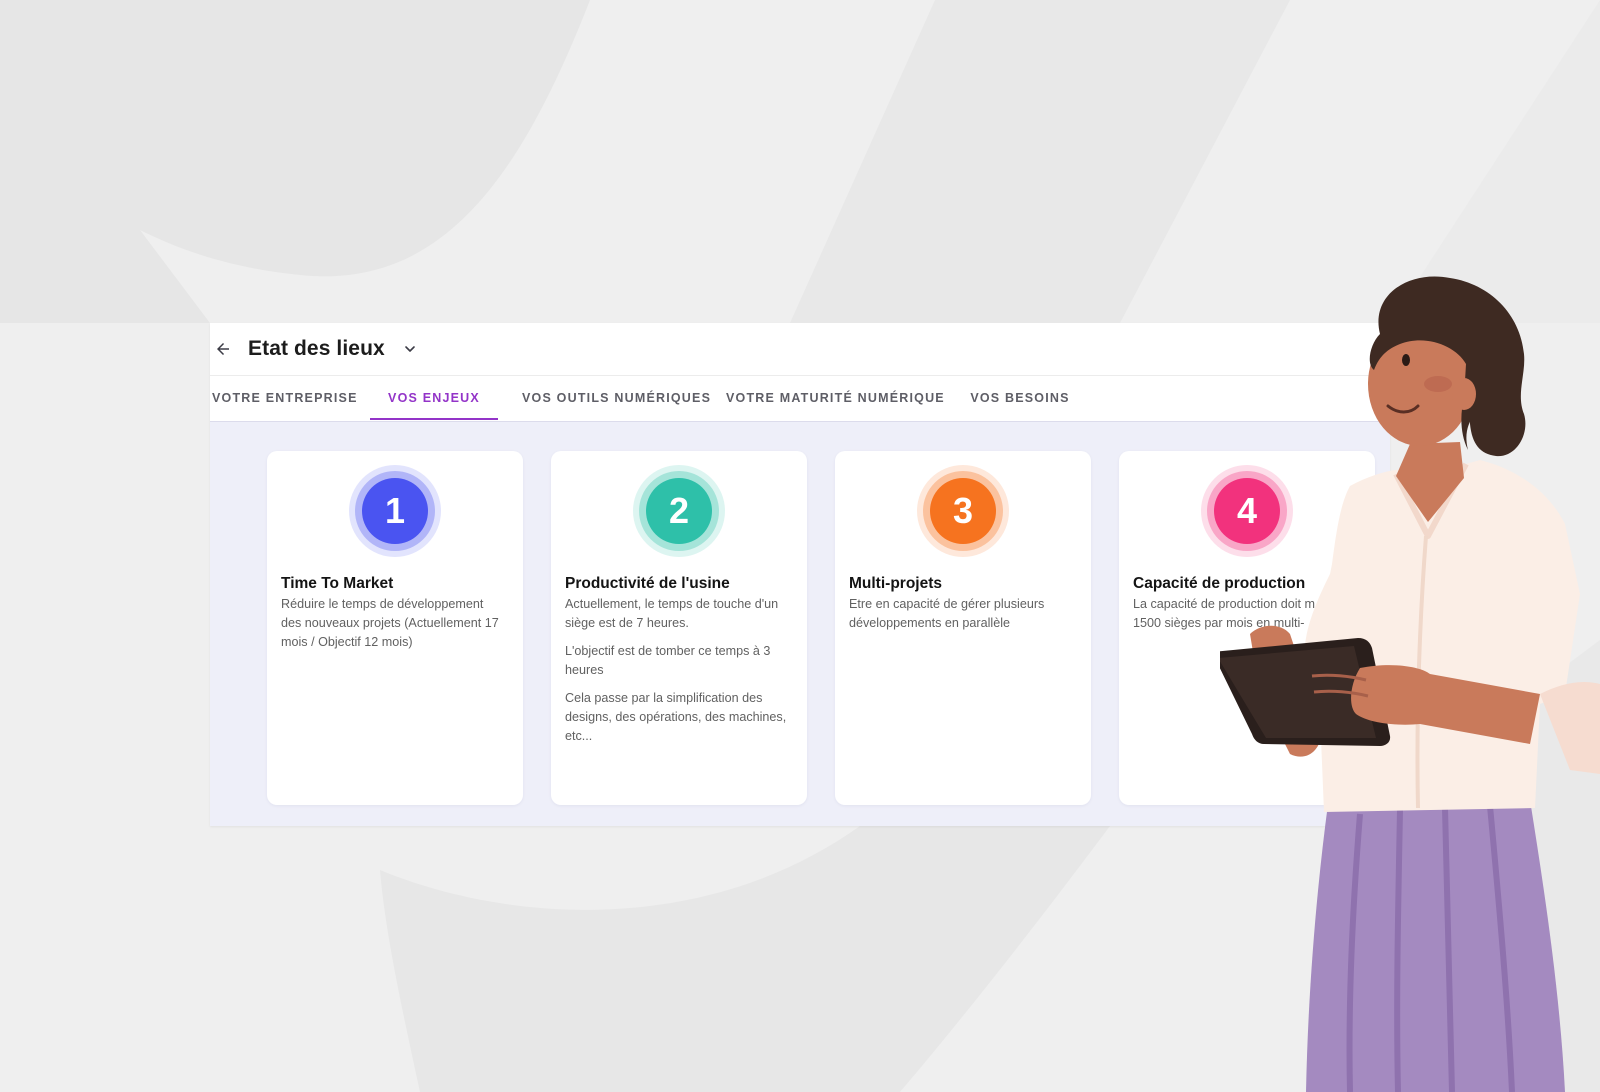 Image resolution: width=1600 pixels, height=1092 pixels. What do you see at coordinates (647, 583) in the screenshot?
I see `card-title: Productivité de l'usine` at bounding box center [647, 583].